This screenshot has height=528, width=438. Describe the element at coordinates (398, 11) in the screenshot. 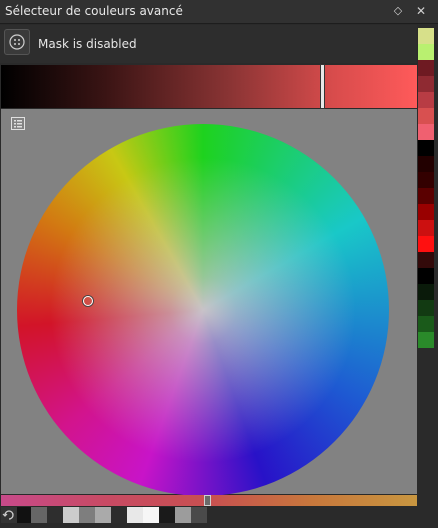

I see `float-icon: ◇` at that location.